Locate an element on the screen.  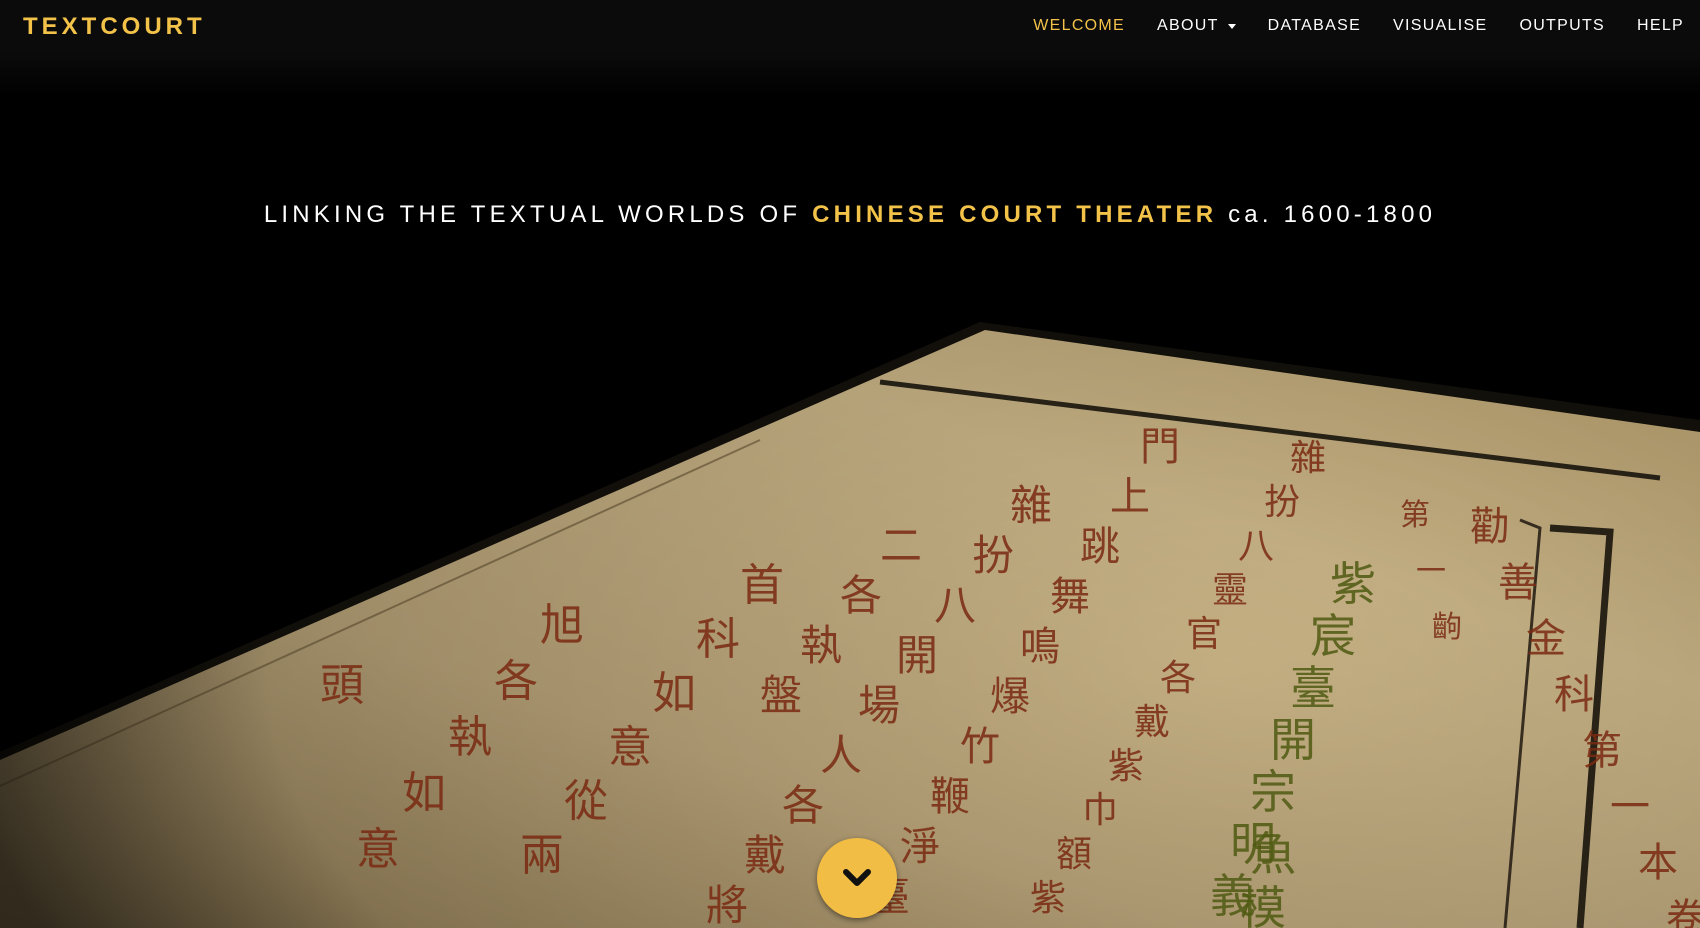
book-character: 爆 is located at coordinates (1010, 697).